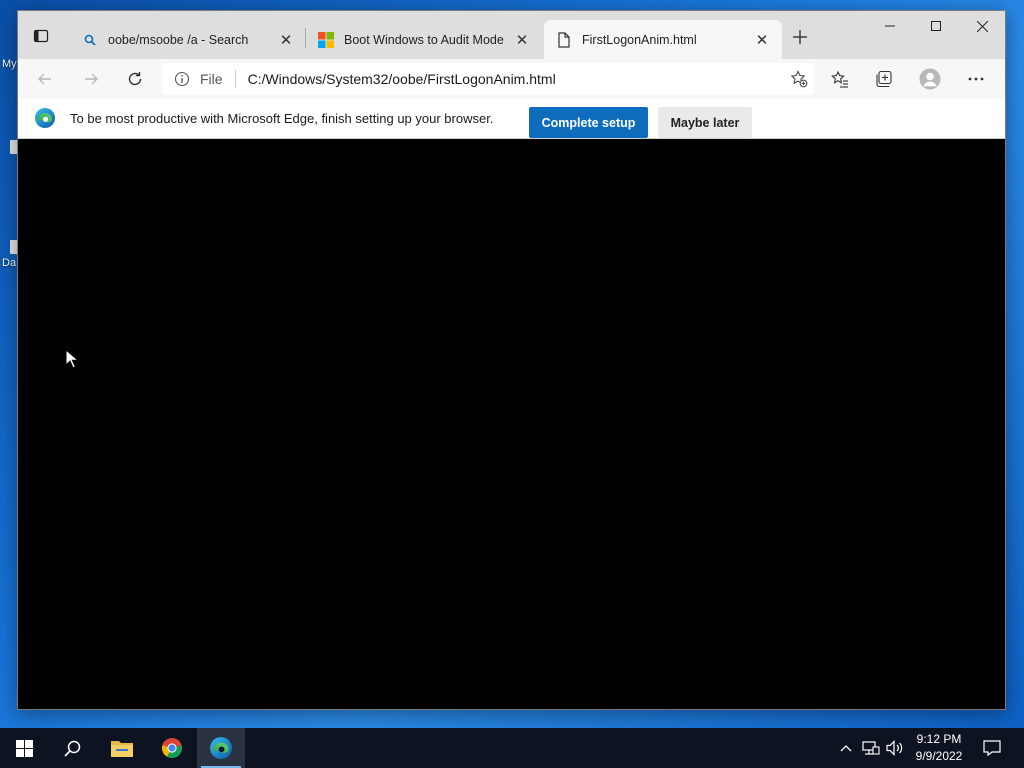  Describe the element at coordinates (185, 79) in the screenshot. I see `site-info-icon` at that location.